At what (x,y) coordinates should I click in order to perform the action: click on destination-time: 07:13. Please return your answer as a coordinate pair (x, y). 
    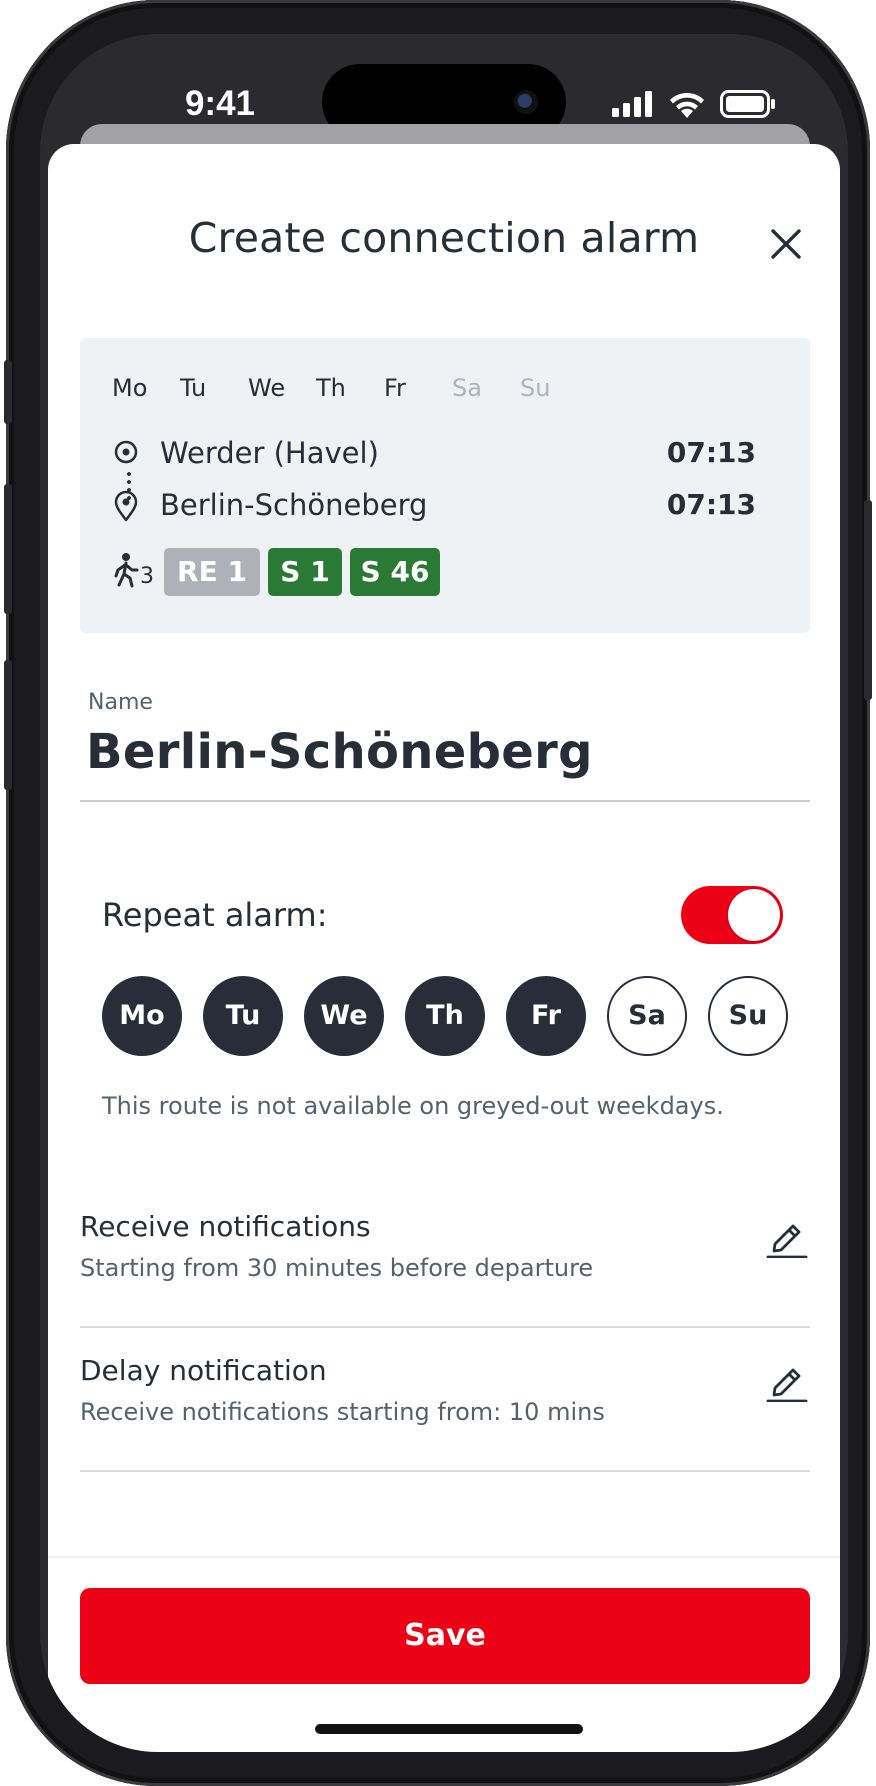
    Looking at the image, I should click on (711, 504).